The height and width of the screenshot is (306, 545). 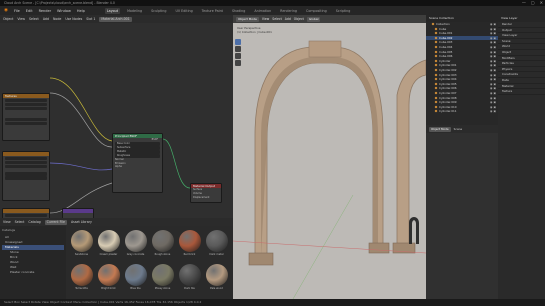 What do you see at coordinates (265, 19) in the screenshot?
I see `viewport-view-menu: View` at bounding box center [265, 19].